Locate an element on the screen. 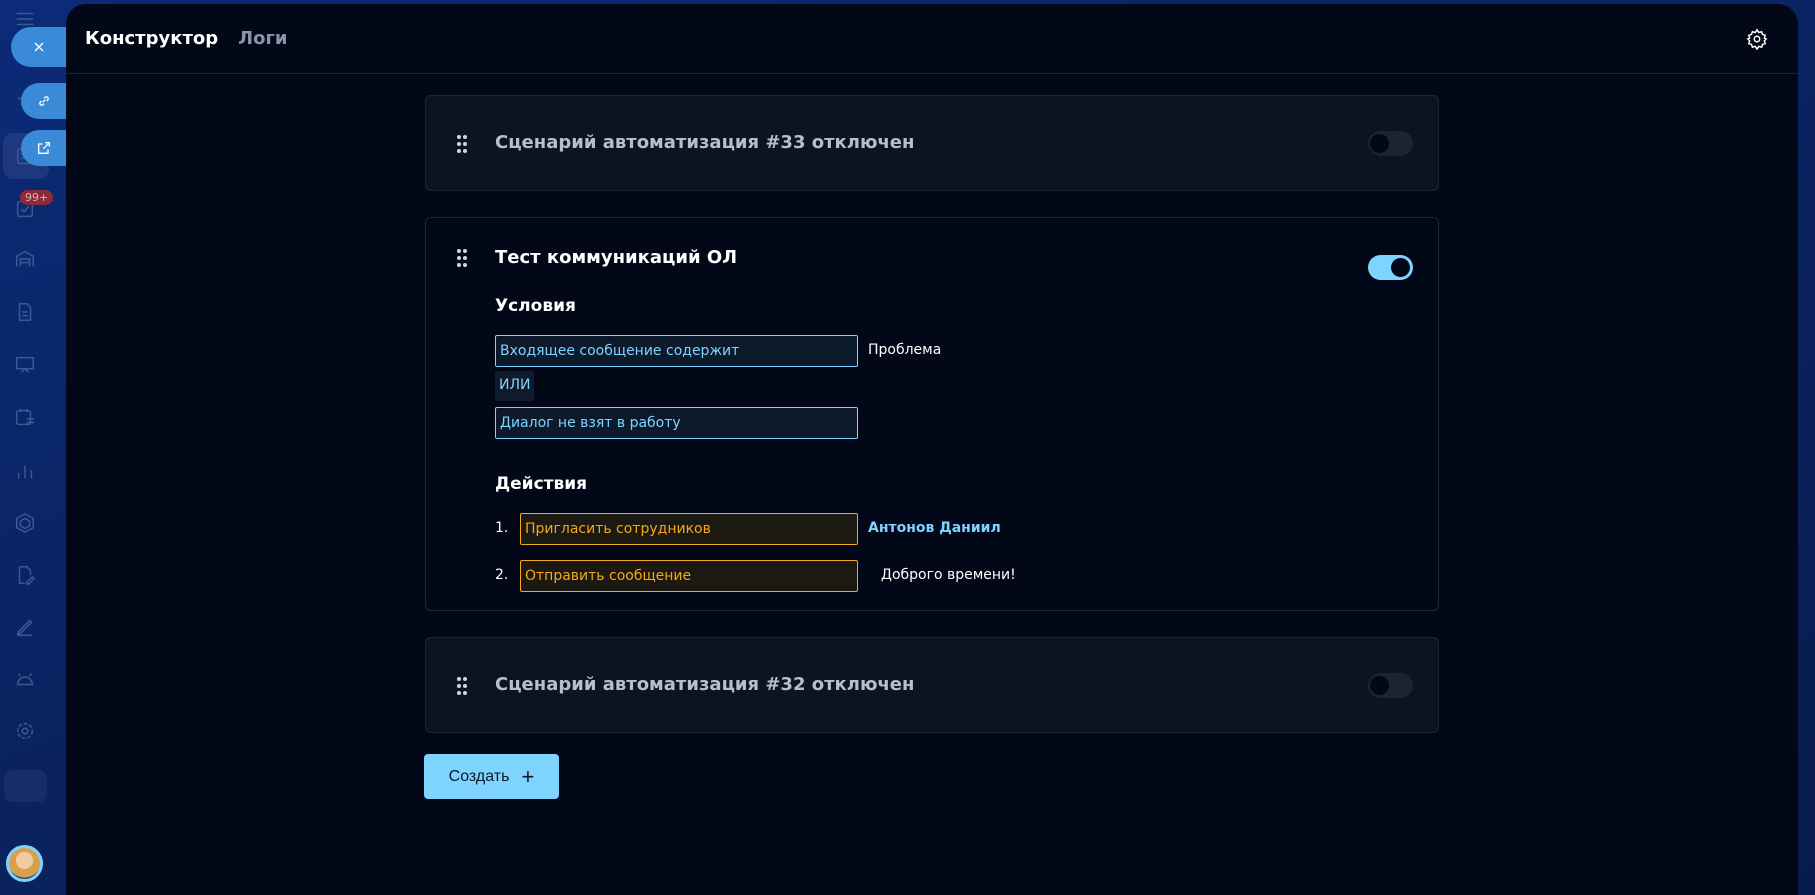 The width and height of the screenshot is (1815, 895). scenario-title: Сценарий автоматизация #32 отключен is located at coordinates (705, 684).